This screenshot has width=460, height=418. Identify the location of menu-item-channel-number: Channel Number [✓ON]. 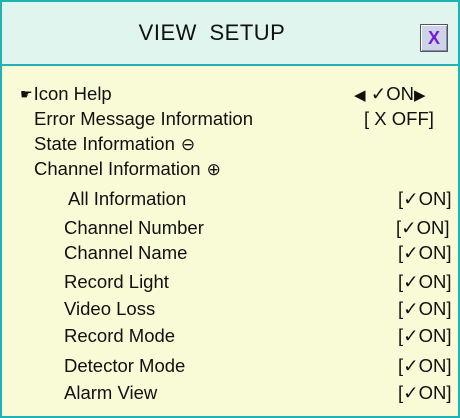
(230, 228).